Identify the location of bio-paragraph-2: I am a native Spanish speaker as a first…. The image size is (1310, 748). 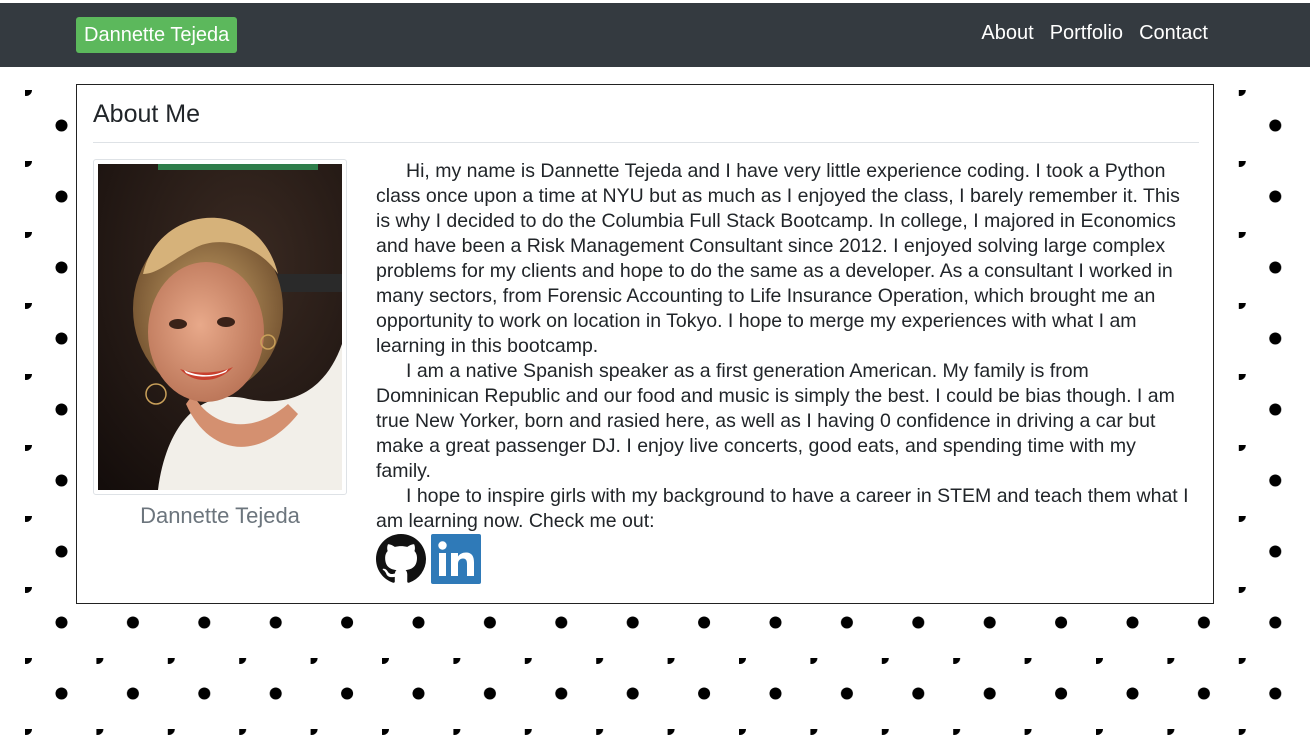
(775, 421).